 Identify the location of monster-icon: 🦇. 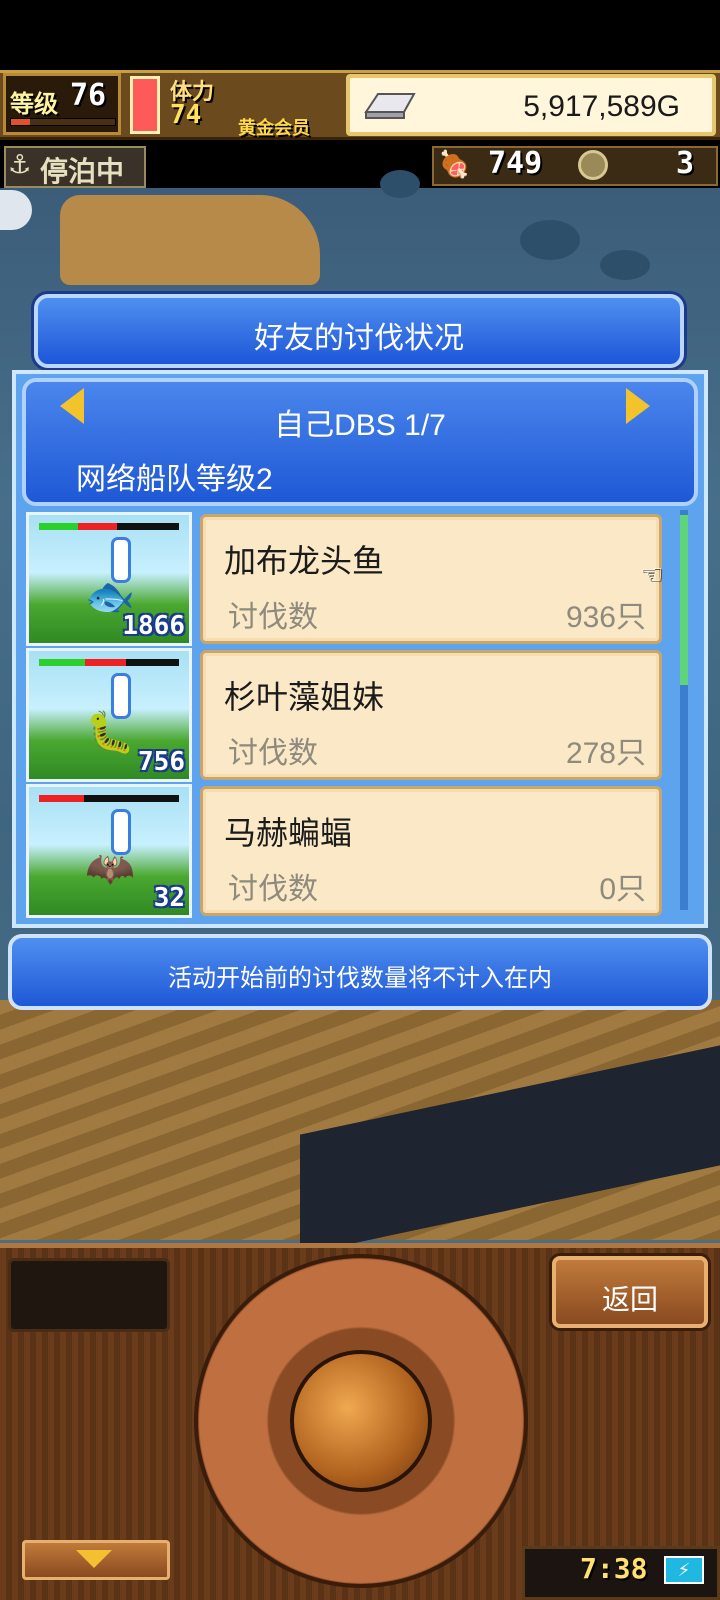
(110, 869).